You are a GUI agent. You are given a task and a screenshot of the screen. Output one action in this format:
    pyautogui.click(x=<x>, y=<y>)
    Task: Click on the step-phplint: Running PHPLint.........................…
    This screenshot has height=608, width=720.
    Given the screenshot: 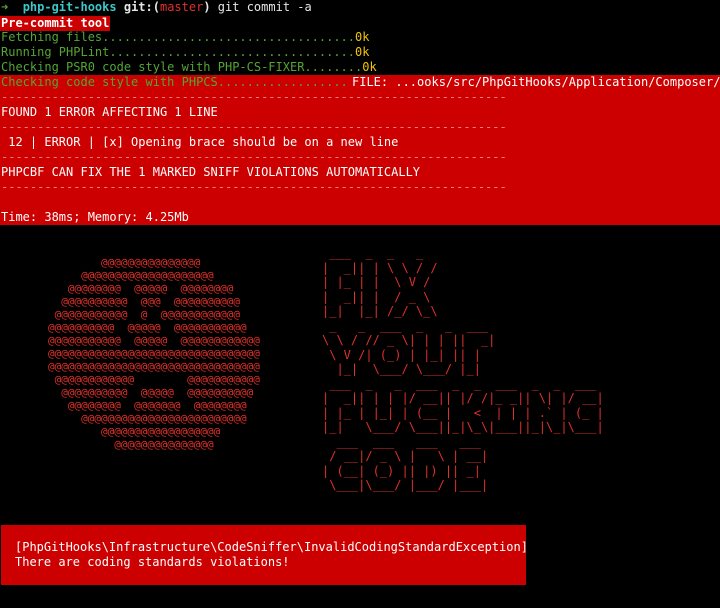 What is the action you would take?
    pyautogui.click(x=185, y=52)
    